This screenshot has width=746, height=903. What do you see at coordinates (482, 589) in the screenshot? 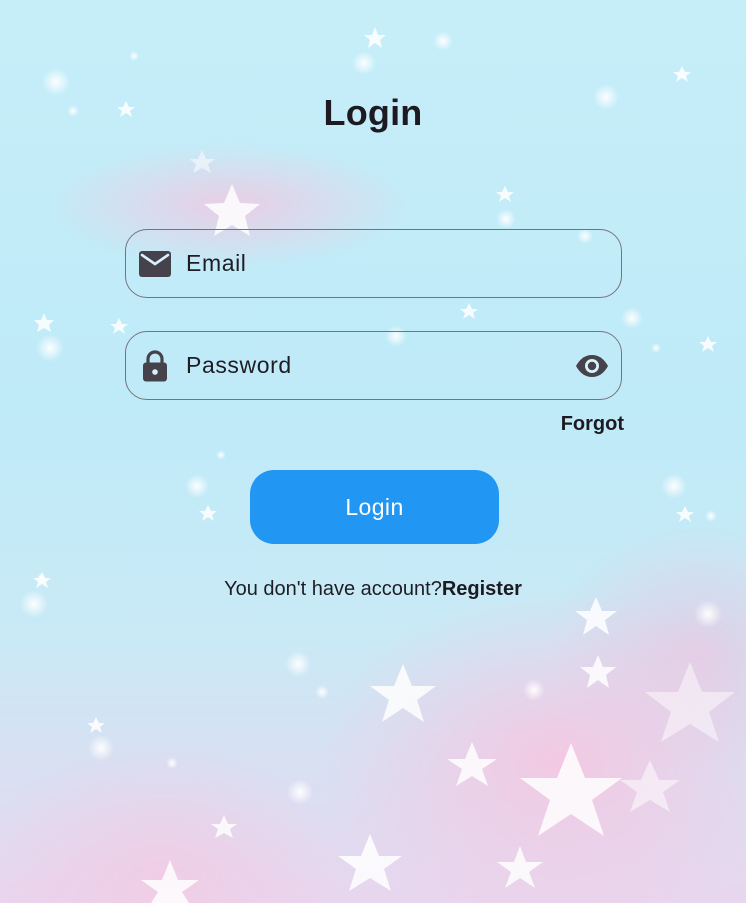
I see `register-link: Register` at bounding box center [482, 589].